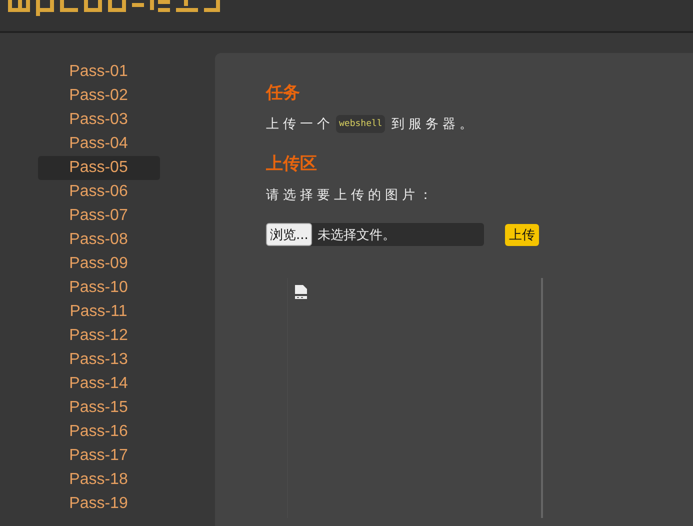  What do you see at coordinates (361, 124) in the screenshot?
I see `code-snippet: webshell` at bounding box center [361, 124].